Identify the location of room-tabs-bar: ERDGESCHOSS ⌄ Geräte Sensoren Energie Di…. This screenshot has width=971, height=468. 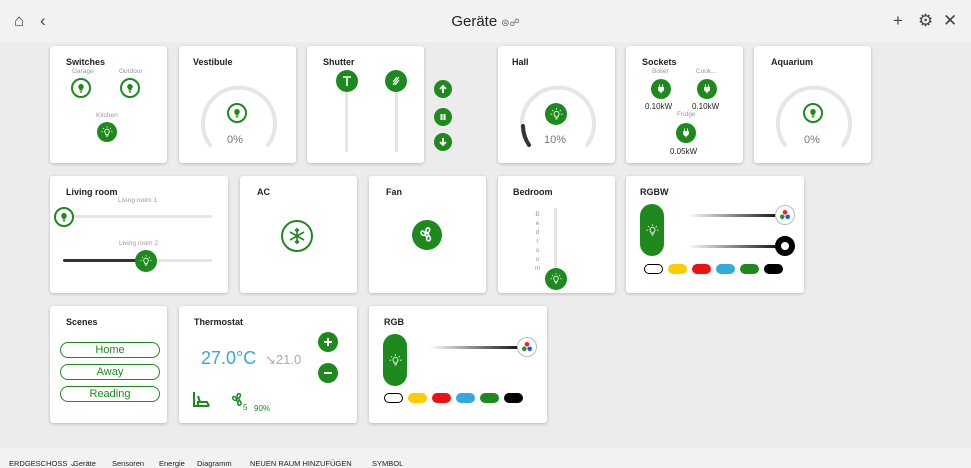
(485, 458).